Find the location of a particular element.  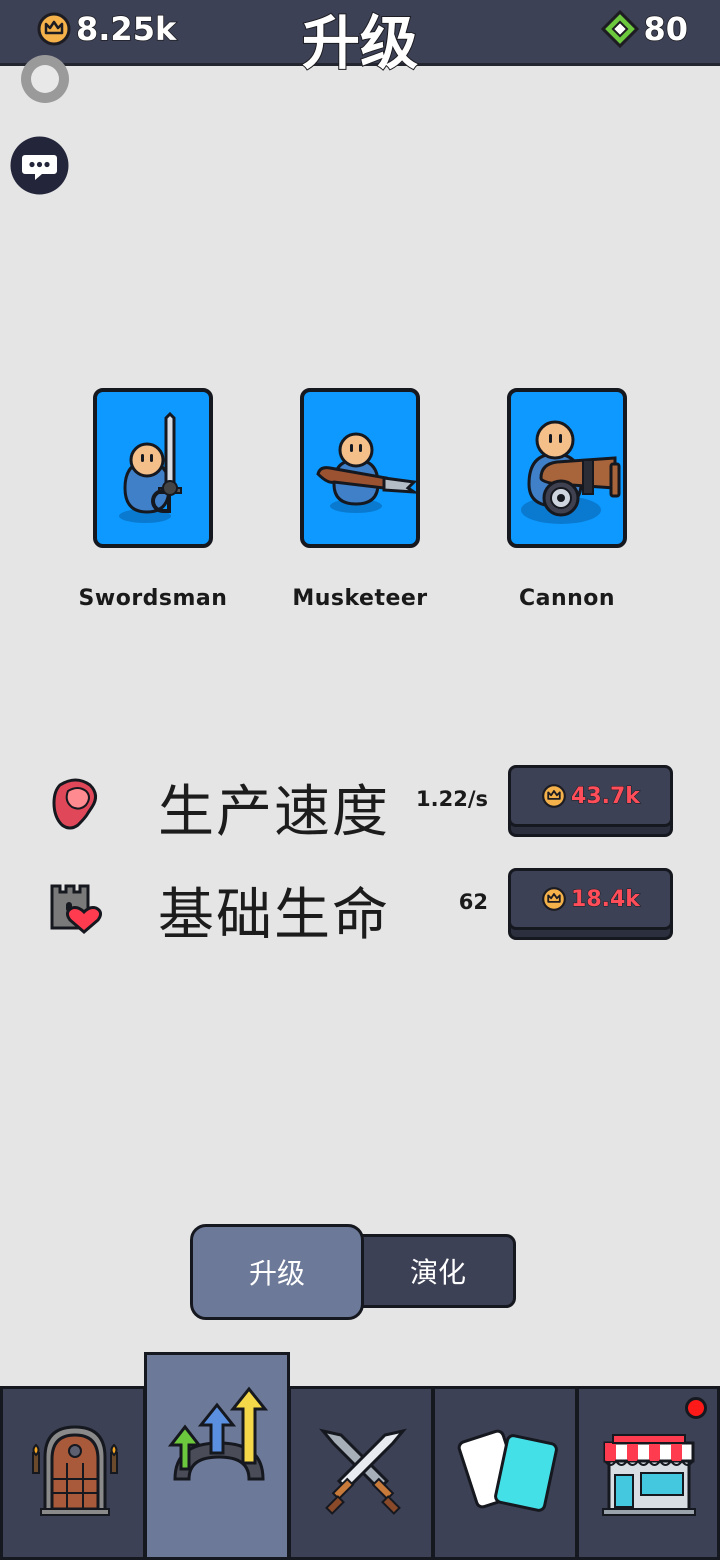

cannon-icon is located at coordinates (571, 472).